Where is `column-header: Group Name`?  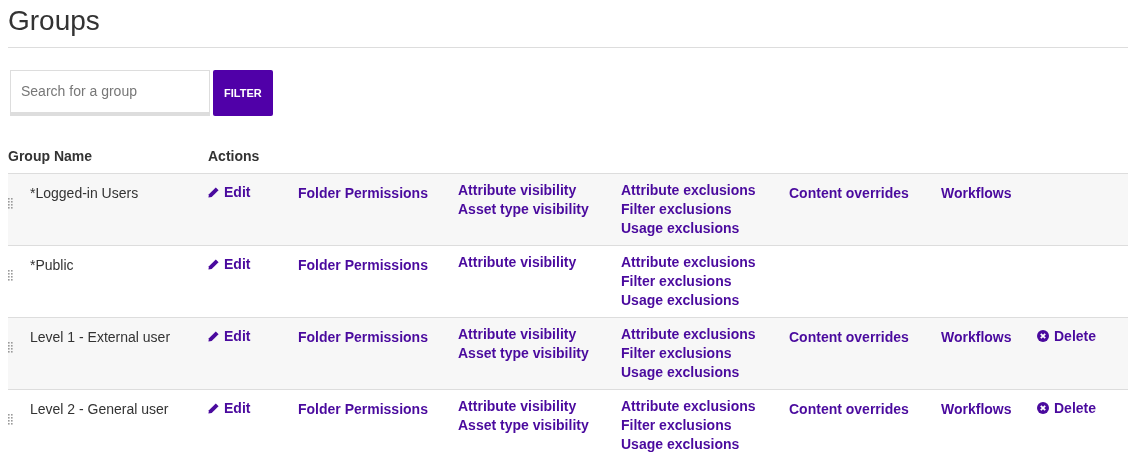 column-header: Group Name is located at coordinates (50, 156).